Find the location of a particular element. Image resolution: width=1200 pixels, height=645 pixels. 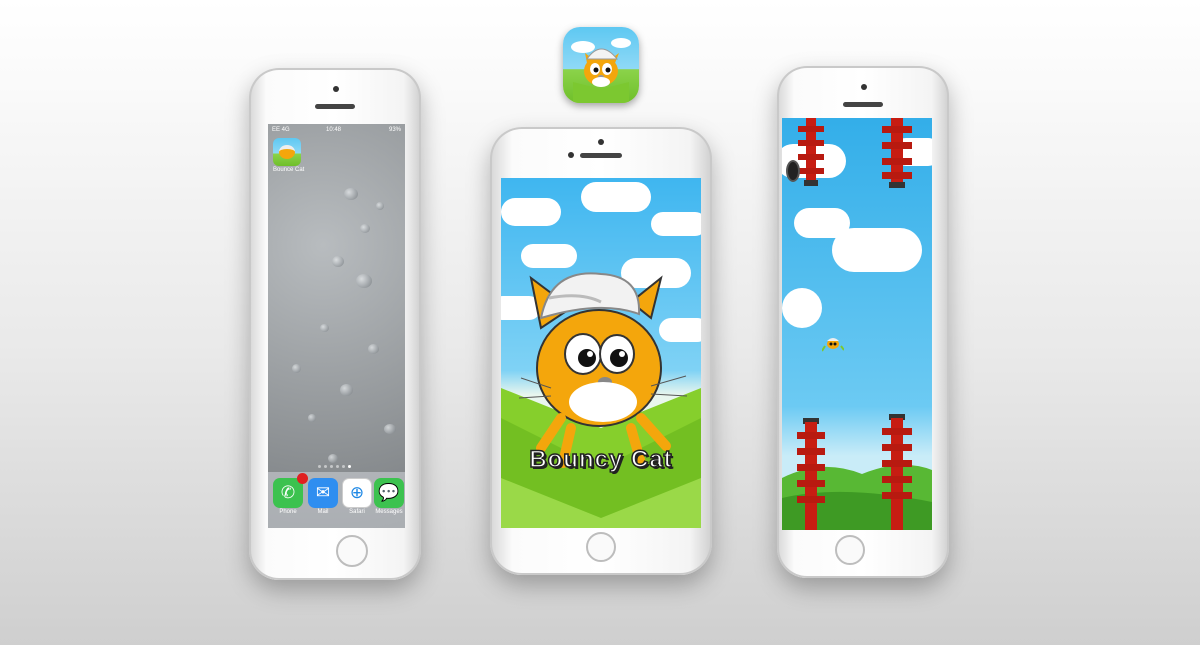

bounce-cat-icon is located at coordinates (287, 152).